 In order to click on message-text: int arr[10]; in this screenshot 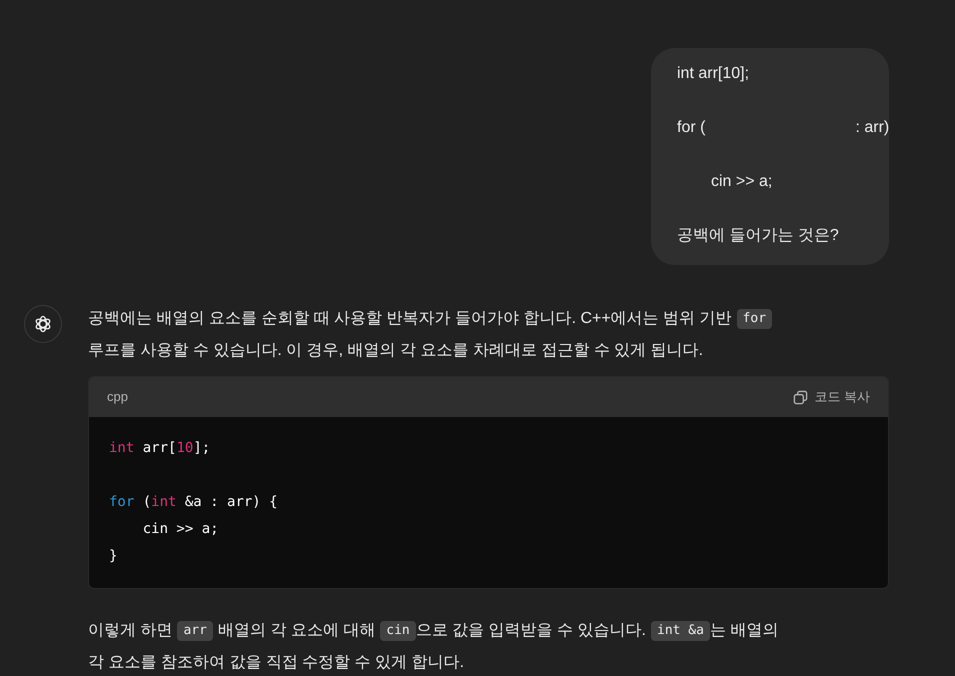, I will do `click(713, 74)`.